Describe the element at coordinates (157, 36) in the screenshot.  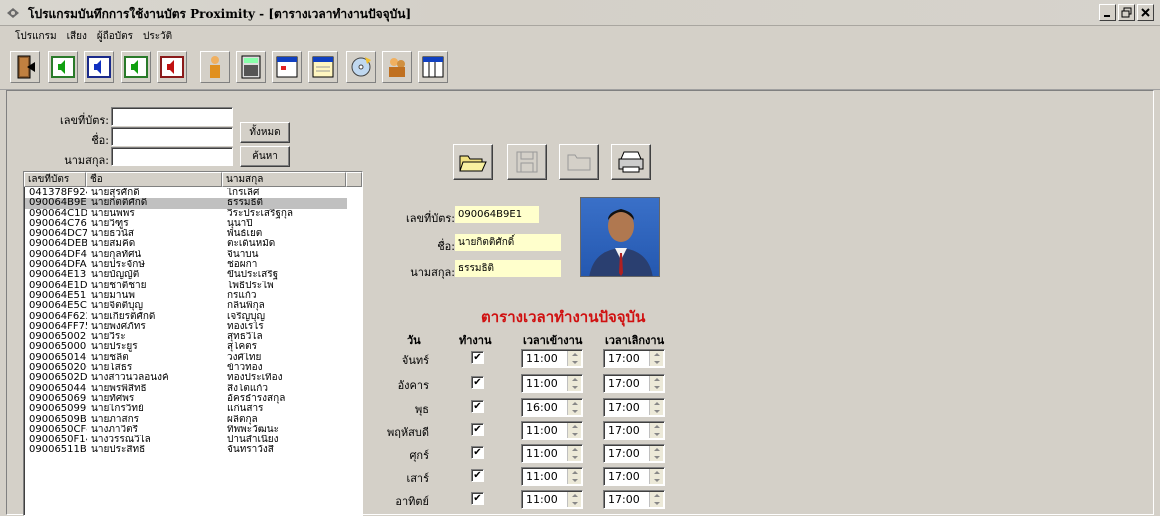
I see `menu-history: ประวัติ` at that location.